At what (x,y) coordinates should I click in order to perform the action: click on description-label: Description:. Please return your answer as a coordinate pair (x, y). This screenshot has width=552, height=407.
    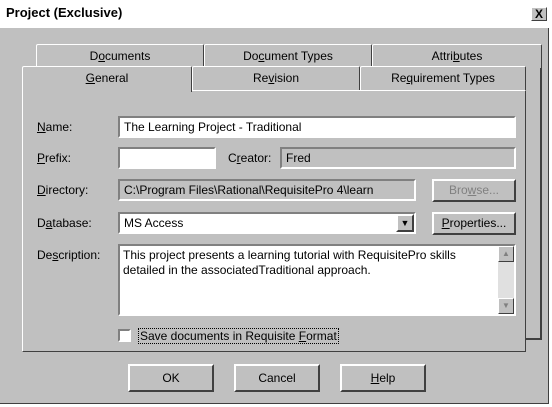
    Looking at the image, I should click on (69, 255).